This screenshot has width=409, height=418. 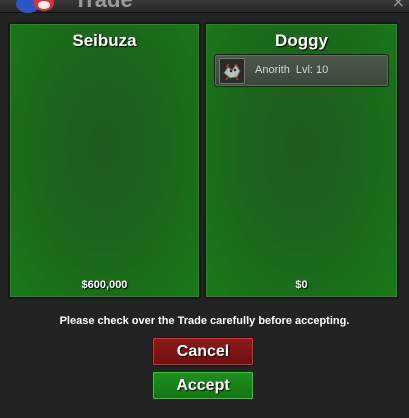 I want to click on trade-item-slot: Anorith Lvl: 10, so click(x=301, y=70).